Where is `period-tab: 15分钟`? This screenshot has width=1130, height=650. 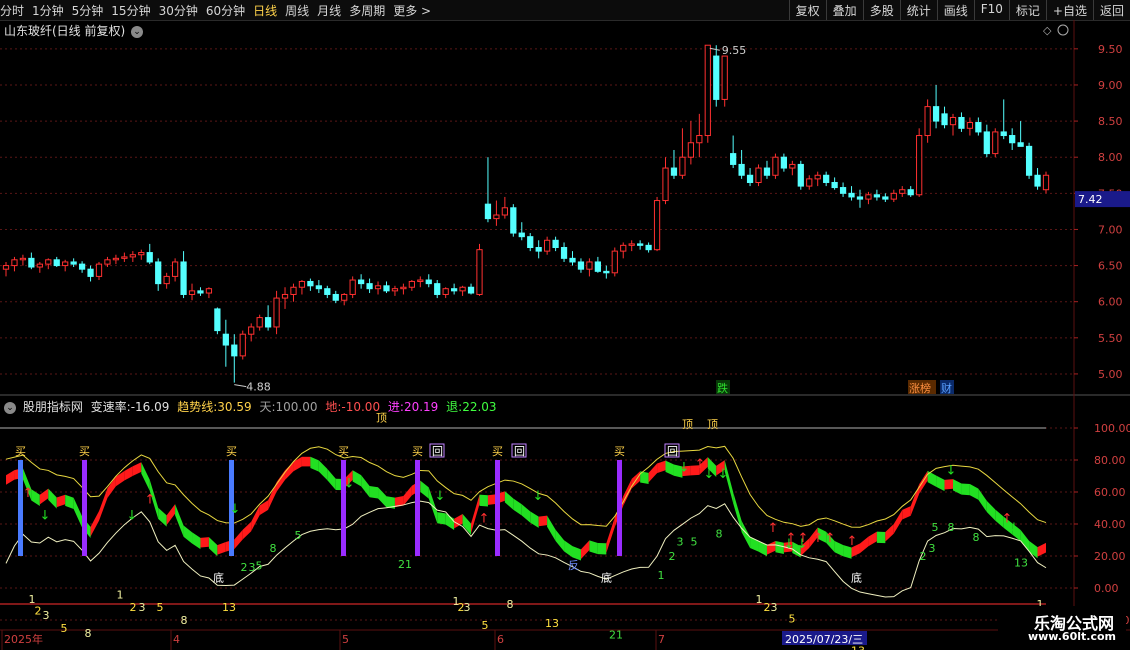 period-tab: 15分钟 is located at coordinates (130, 11).